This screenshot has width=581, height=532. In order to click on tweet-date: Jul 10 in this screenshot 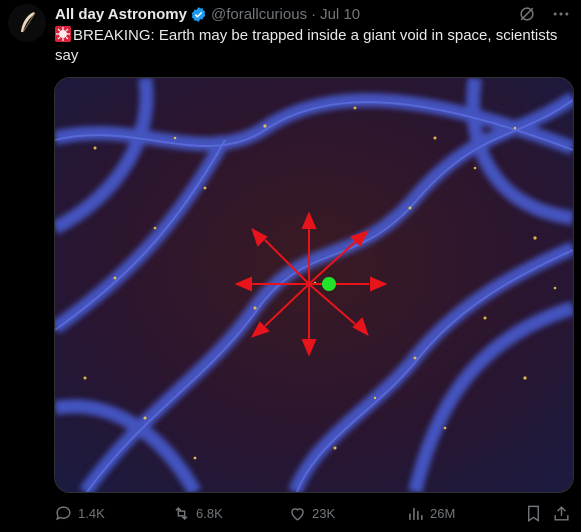, I will do `click(340, 14)`.